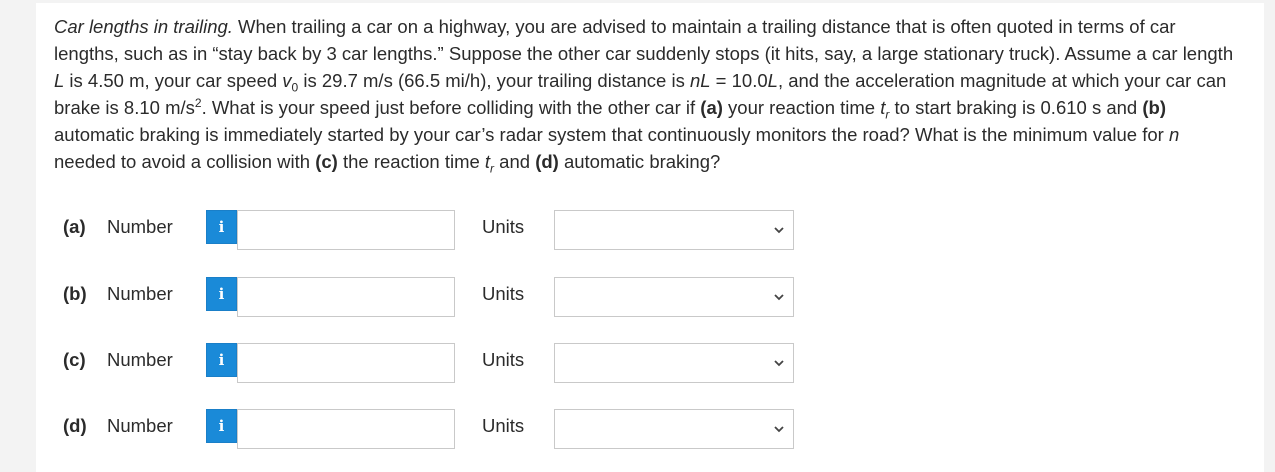 The width and height of the screenshot is (1275, 472). I want to click on answer-row-d: (d) Number i Units, so click(650, 427).